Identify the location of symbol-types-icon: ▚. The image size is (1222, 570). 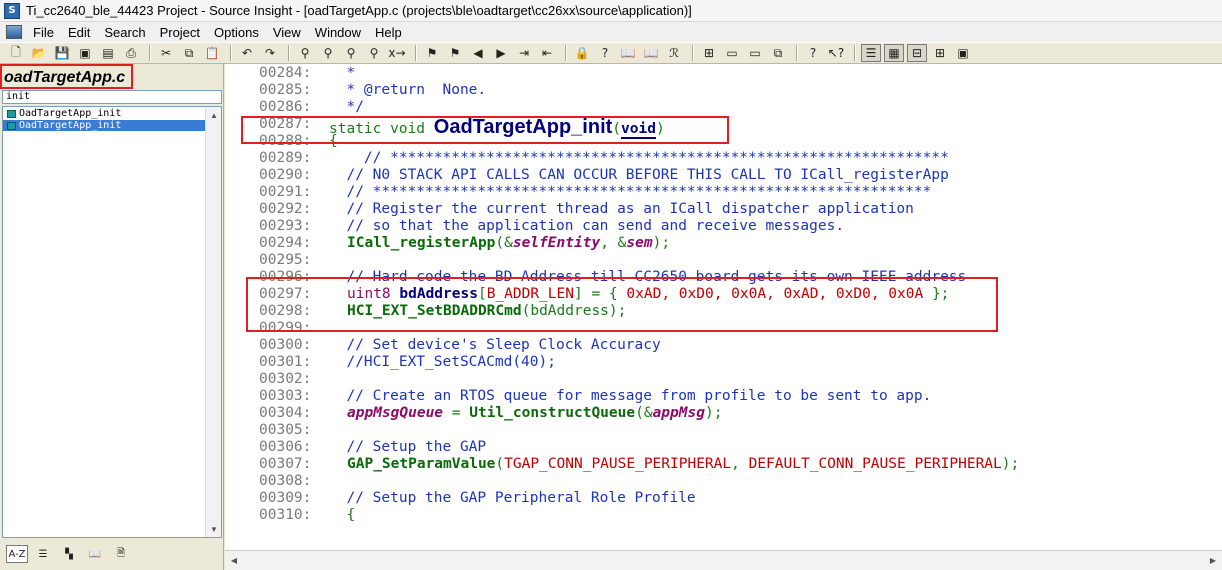
(69, 554).